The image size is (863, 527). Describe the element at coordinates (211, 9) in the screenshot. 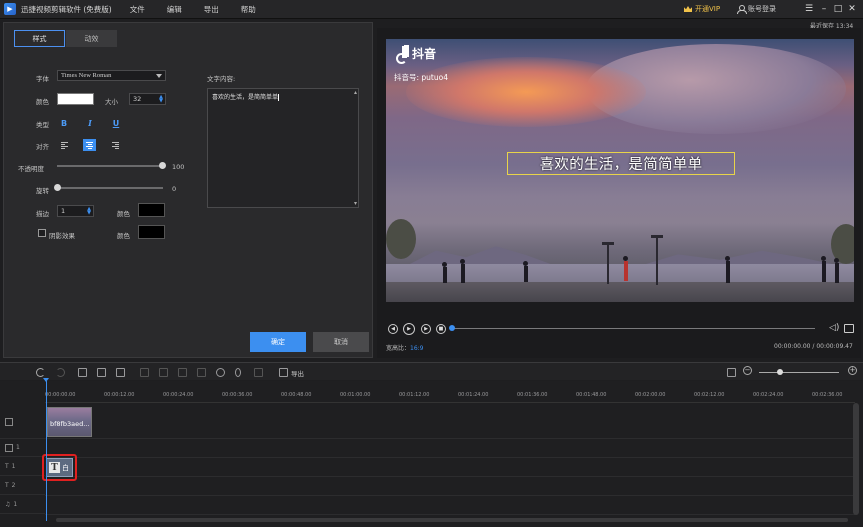

I see `menu-item-export: 导出` at that location.